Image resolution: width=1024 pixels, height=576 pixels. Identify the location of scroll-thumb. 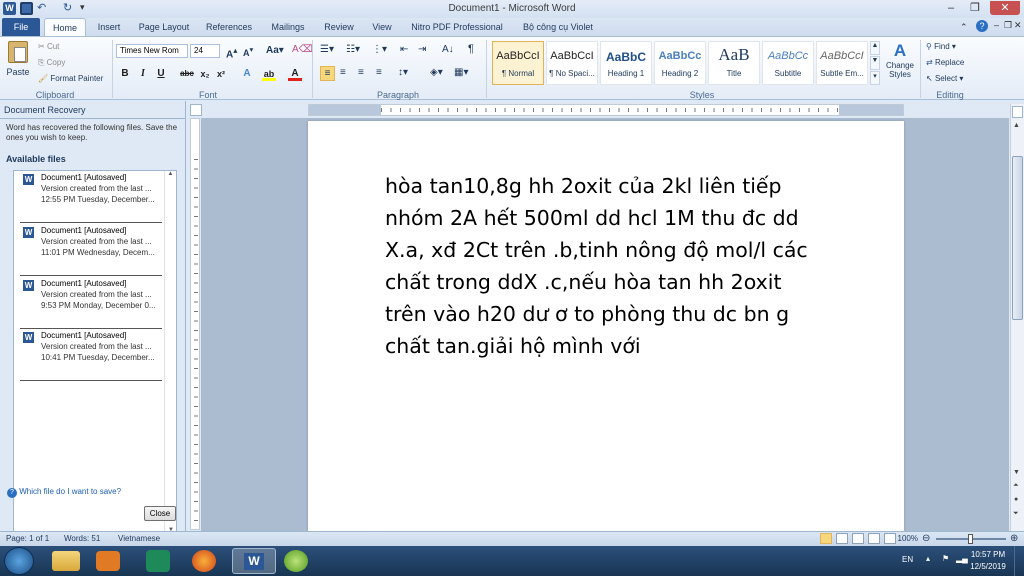
(1017, 238).